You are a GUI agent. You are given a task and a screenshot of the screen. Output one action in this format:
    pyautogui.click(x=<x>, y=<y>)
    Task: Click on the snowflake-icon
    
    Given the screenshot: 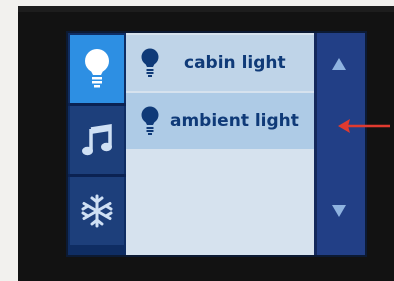 What is the action you would take?
    pyautogui.click(x=97, y=211)
    